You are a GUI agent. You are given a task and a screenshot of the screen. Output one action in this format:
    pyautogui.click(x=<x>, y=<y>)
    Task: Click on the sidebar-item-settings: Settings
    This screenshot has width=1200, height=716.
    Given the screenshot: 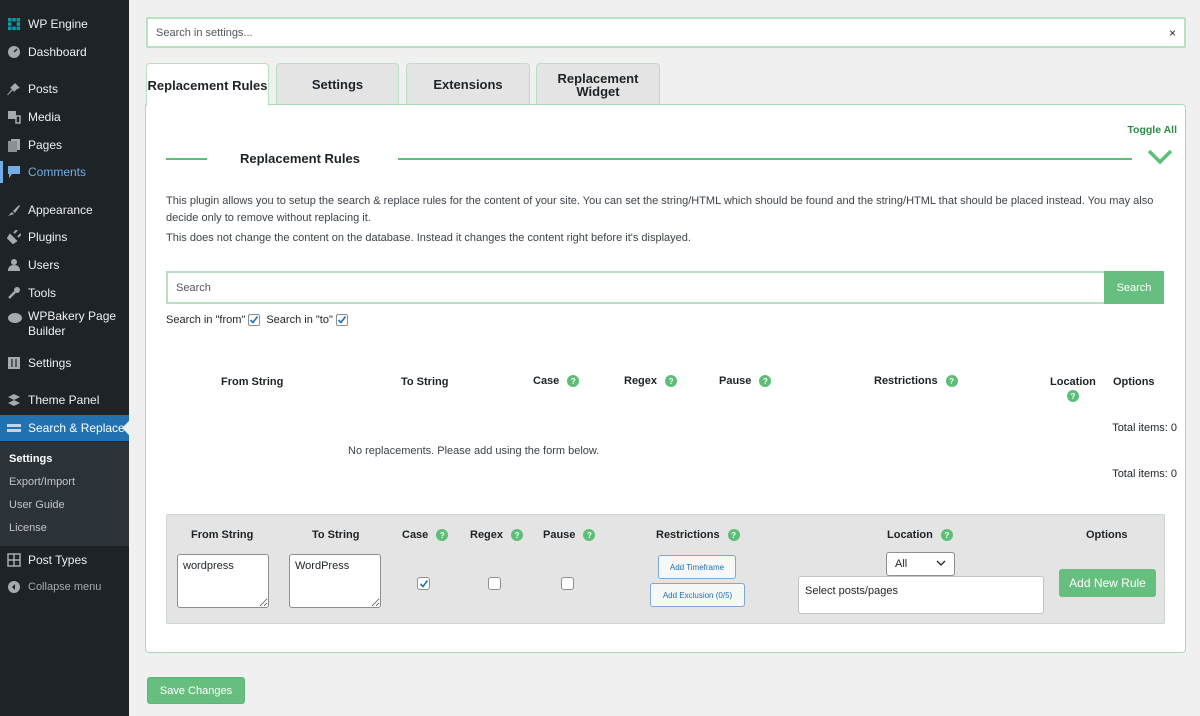 What is the action you would take?
    pyautogui.click(x=64, y=363)
    